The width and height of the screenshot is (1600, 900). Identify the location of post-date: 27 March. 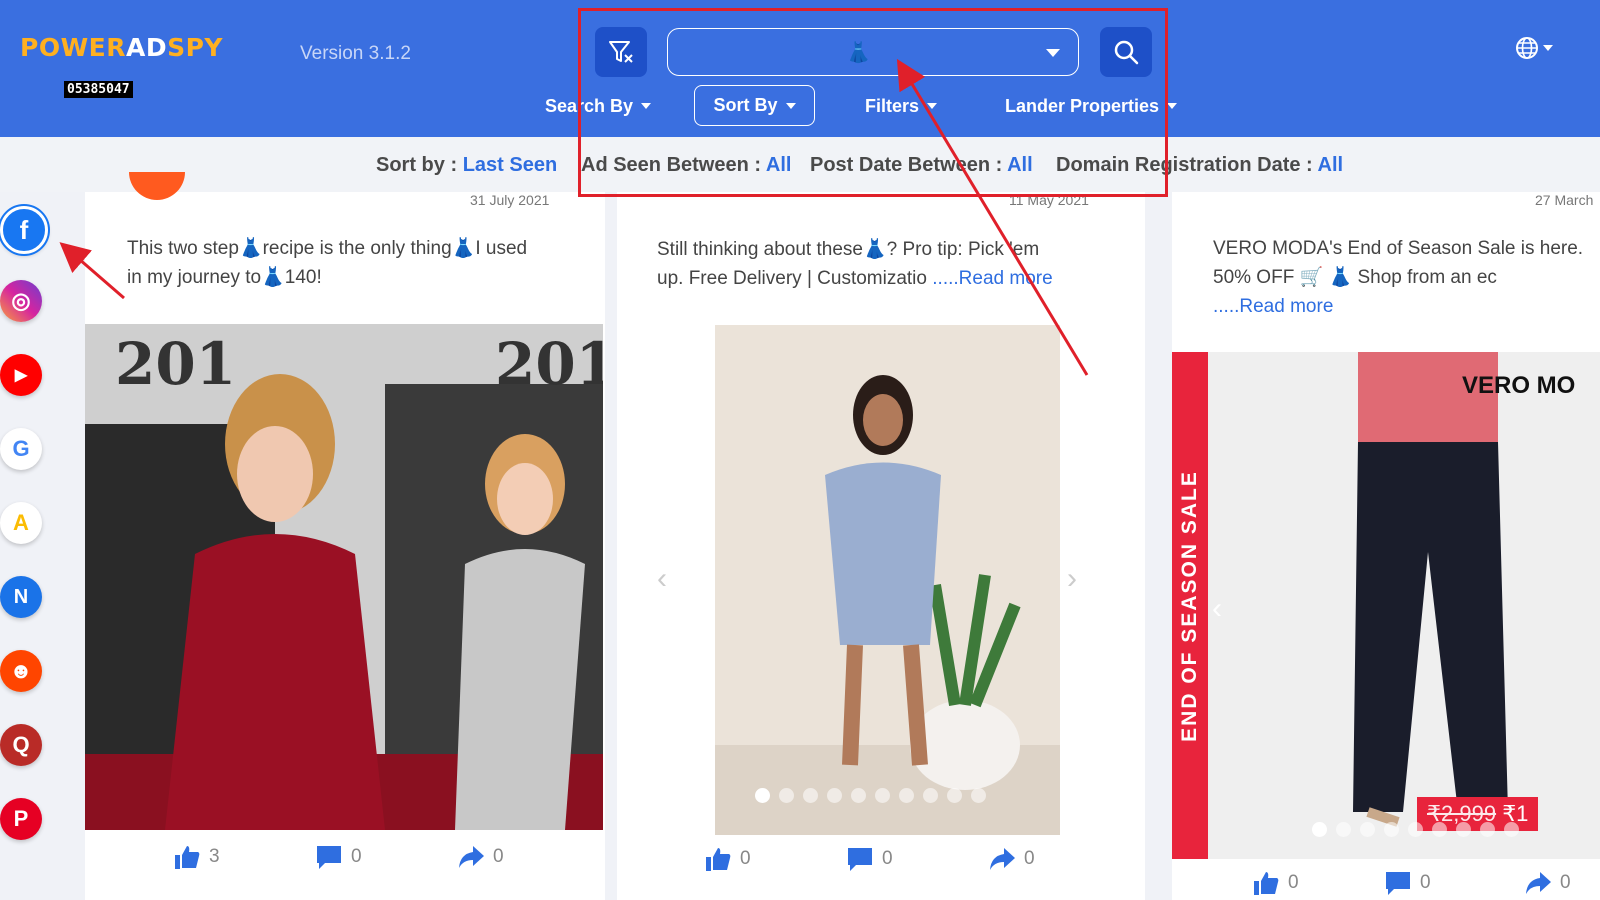
(1564, 200).